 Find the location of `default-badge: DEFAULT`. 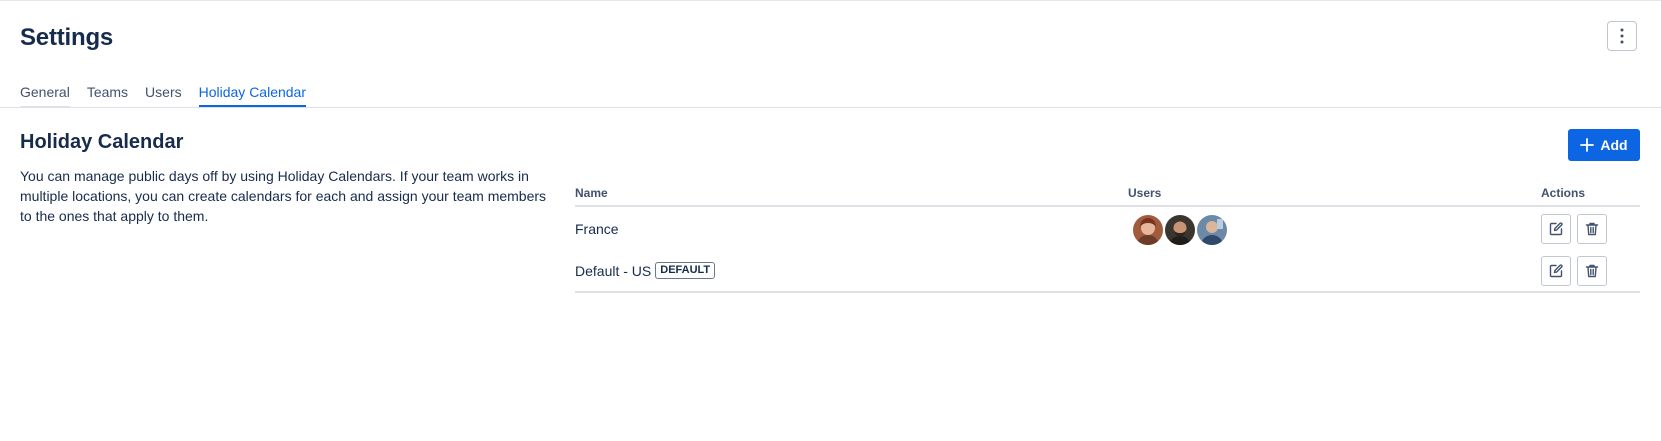

default-badge: DEFAULT is located at coordinates (685, 270).